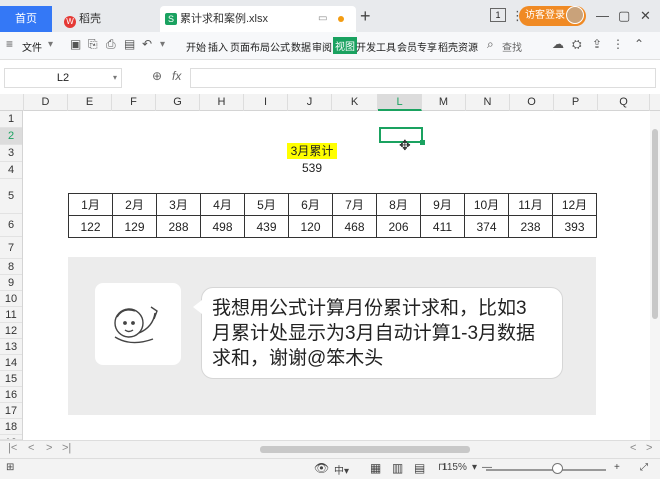 The width and height of the screenshot is (660, 479). Describe the element at coordinates (487, 467) in the screenshot. I see `zoom-out-icon: —` at that location.